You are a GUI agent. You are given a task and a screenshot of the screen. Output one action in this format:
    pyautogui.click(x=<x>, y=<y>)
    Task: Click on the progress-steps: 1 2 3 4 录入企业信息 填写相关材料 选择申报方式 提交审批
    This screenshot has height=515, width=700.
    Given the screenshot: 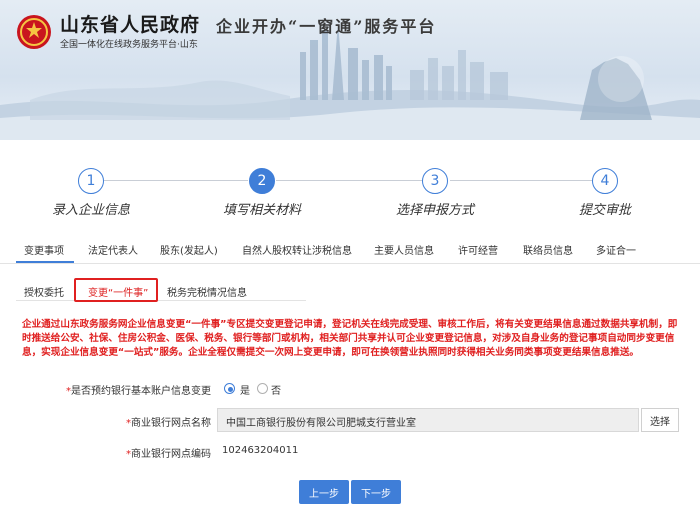 What is the action you would take?
    pyautogui.click(x=350, y=192)
    